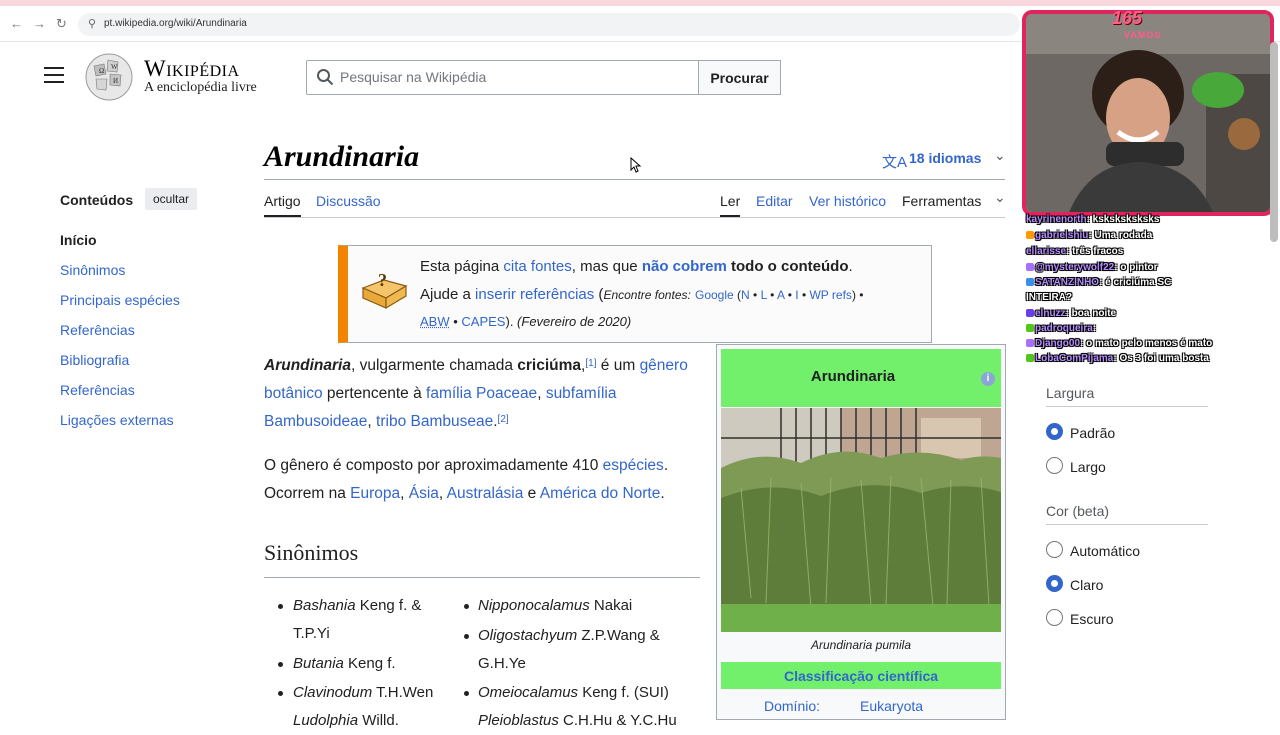 Image resolution: width=1280 pixels, height=735 pixels. I want to click on toc-item-inicio: Início, so click(78, 240).